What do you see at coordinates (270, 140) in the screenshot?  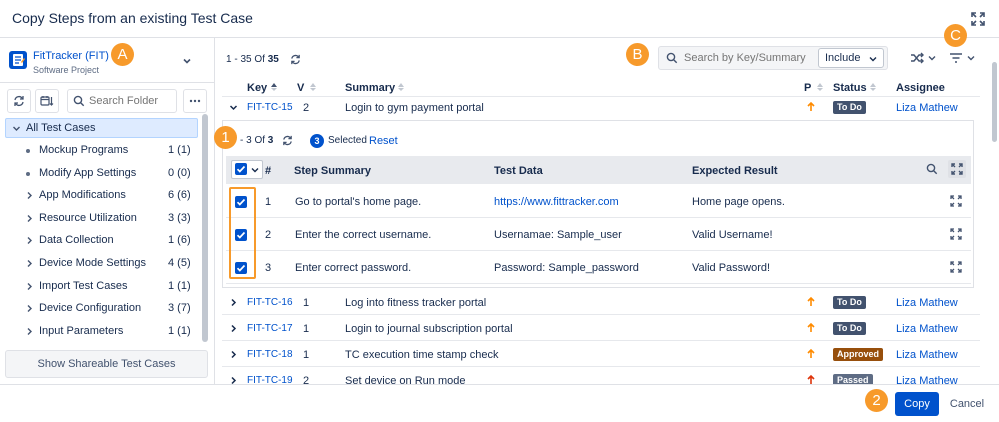 I see `steps-range-total: 3` at bounding box center [270, 140].